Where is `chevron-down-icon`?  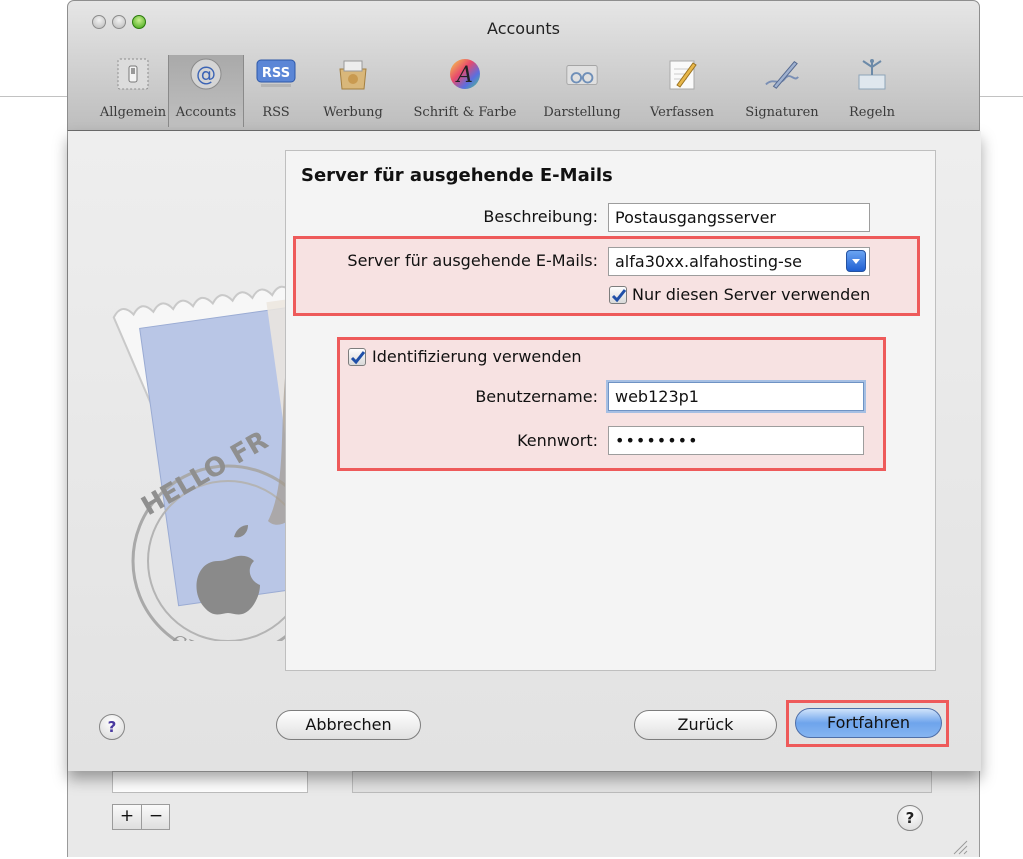 chevron-down-icon is located at coordinates (856, 261).